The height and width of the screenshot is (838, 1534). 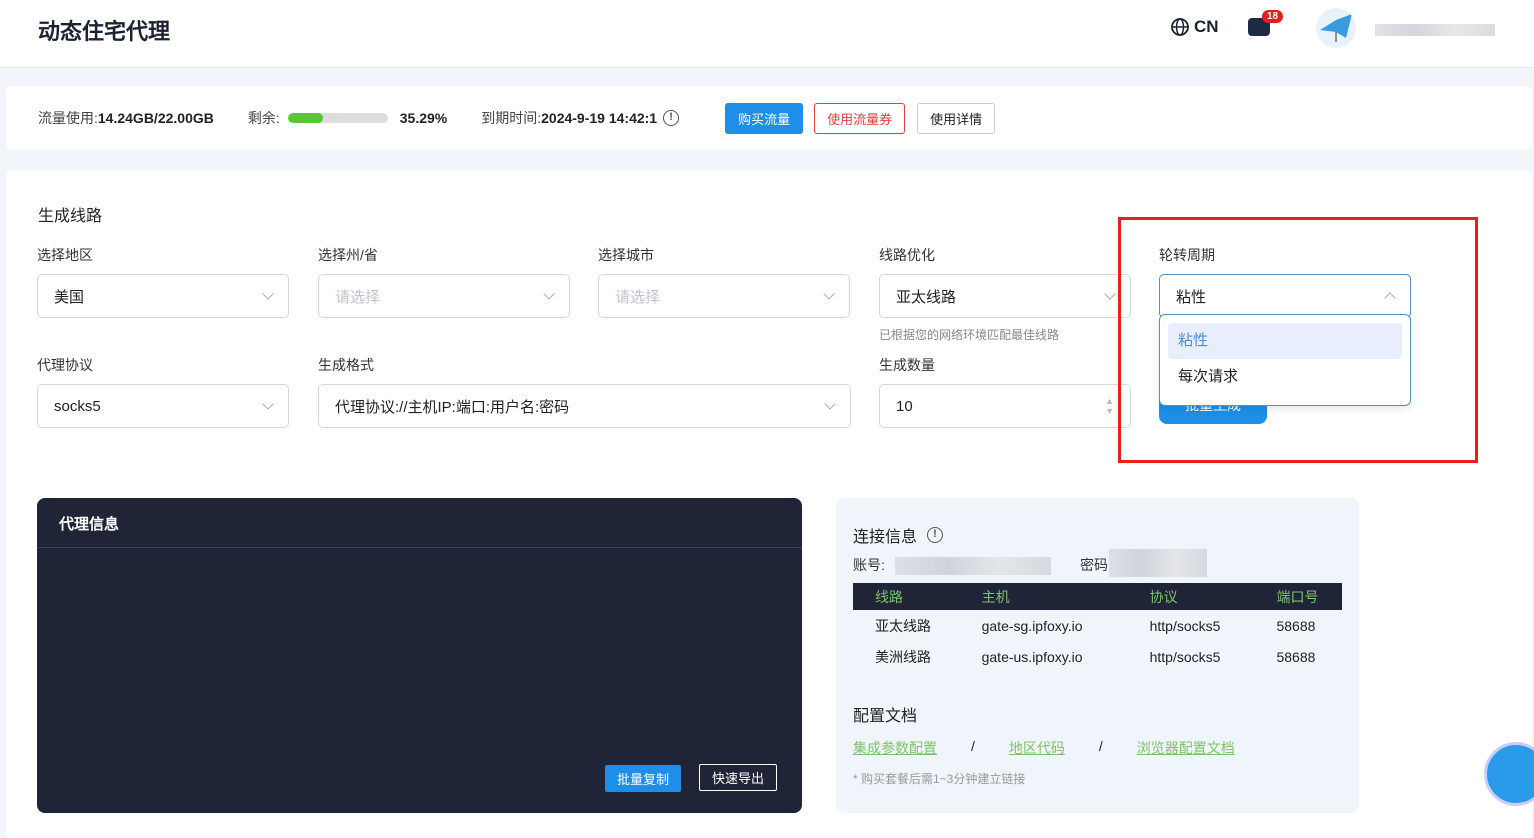 I want to click on route-field: 线路优化 亚太线路 已根据您的网络环境匹配最佳线路, so click(x=1005, y=294).